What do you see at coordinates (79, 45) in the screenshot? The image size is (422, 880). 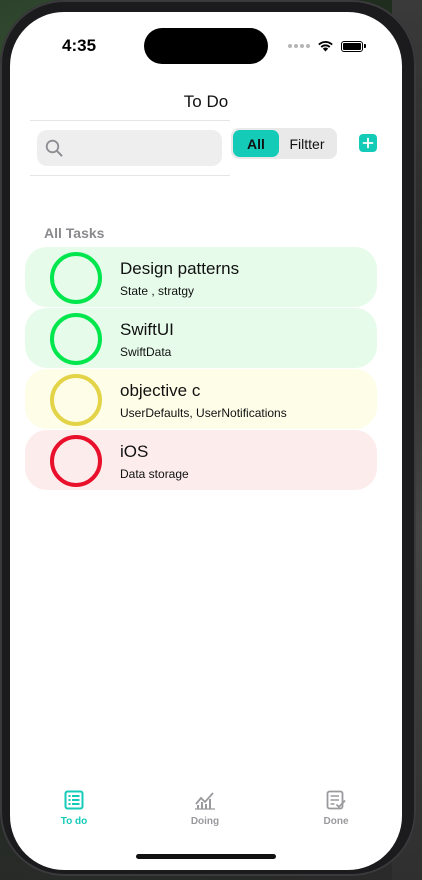 I see `status-time: 4:35` at bounding box center [79, 45].